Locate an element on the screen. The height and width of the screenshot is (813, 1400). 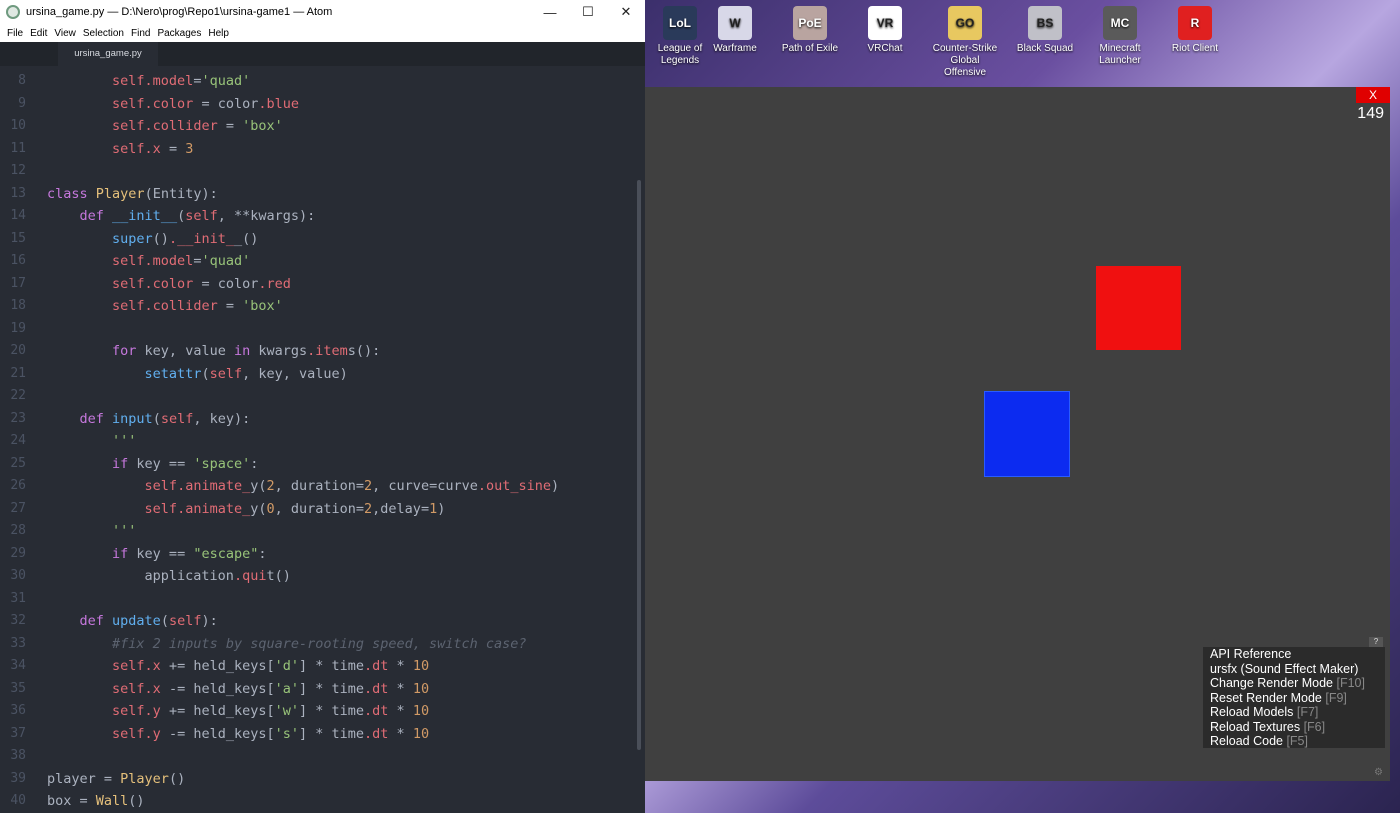
code-text: self.x = 3 is located at coordinates (153, 148).